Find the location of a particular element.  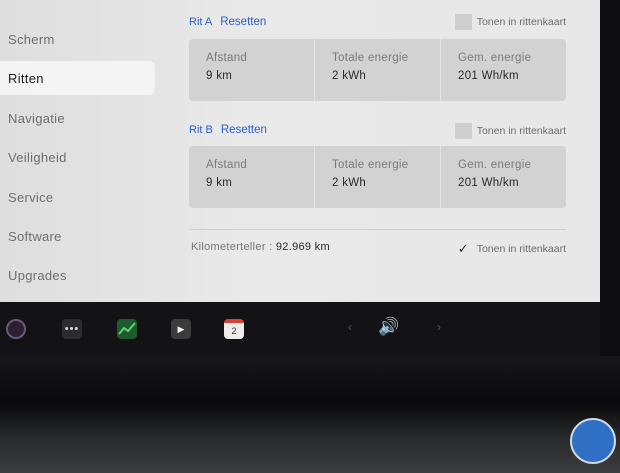

odometer-label: Kilometerteller : is located at coordinates (232, 247).